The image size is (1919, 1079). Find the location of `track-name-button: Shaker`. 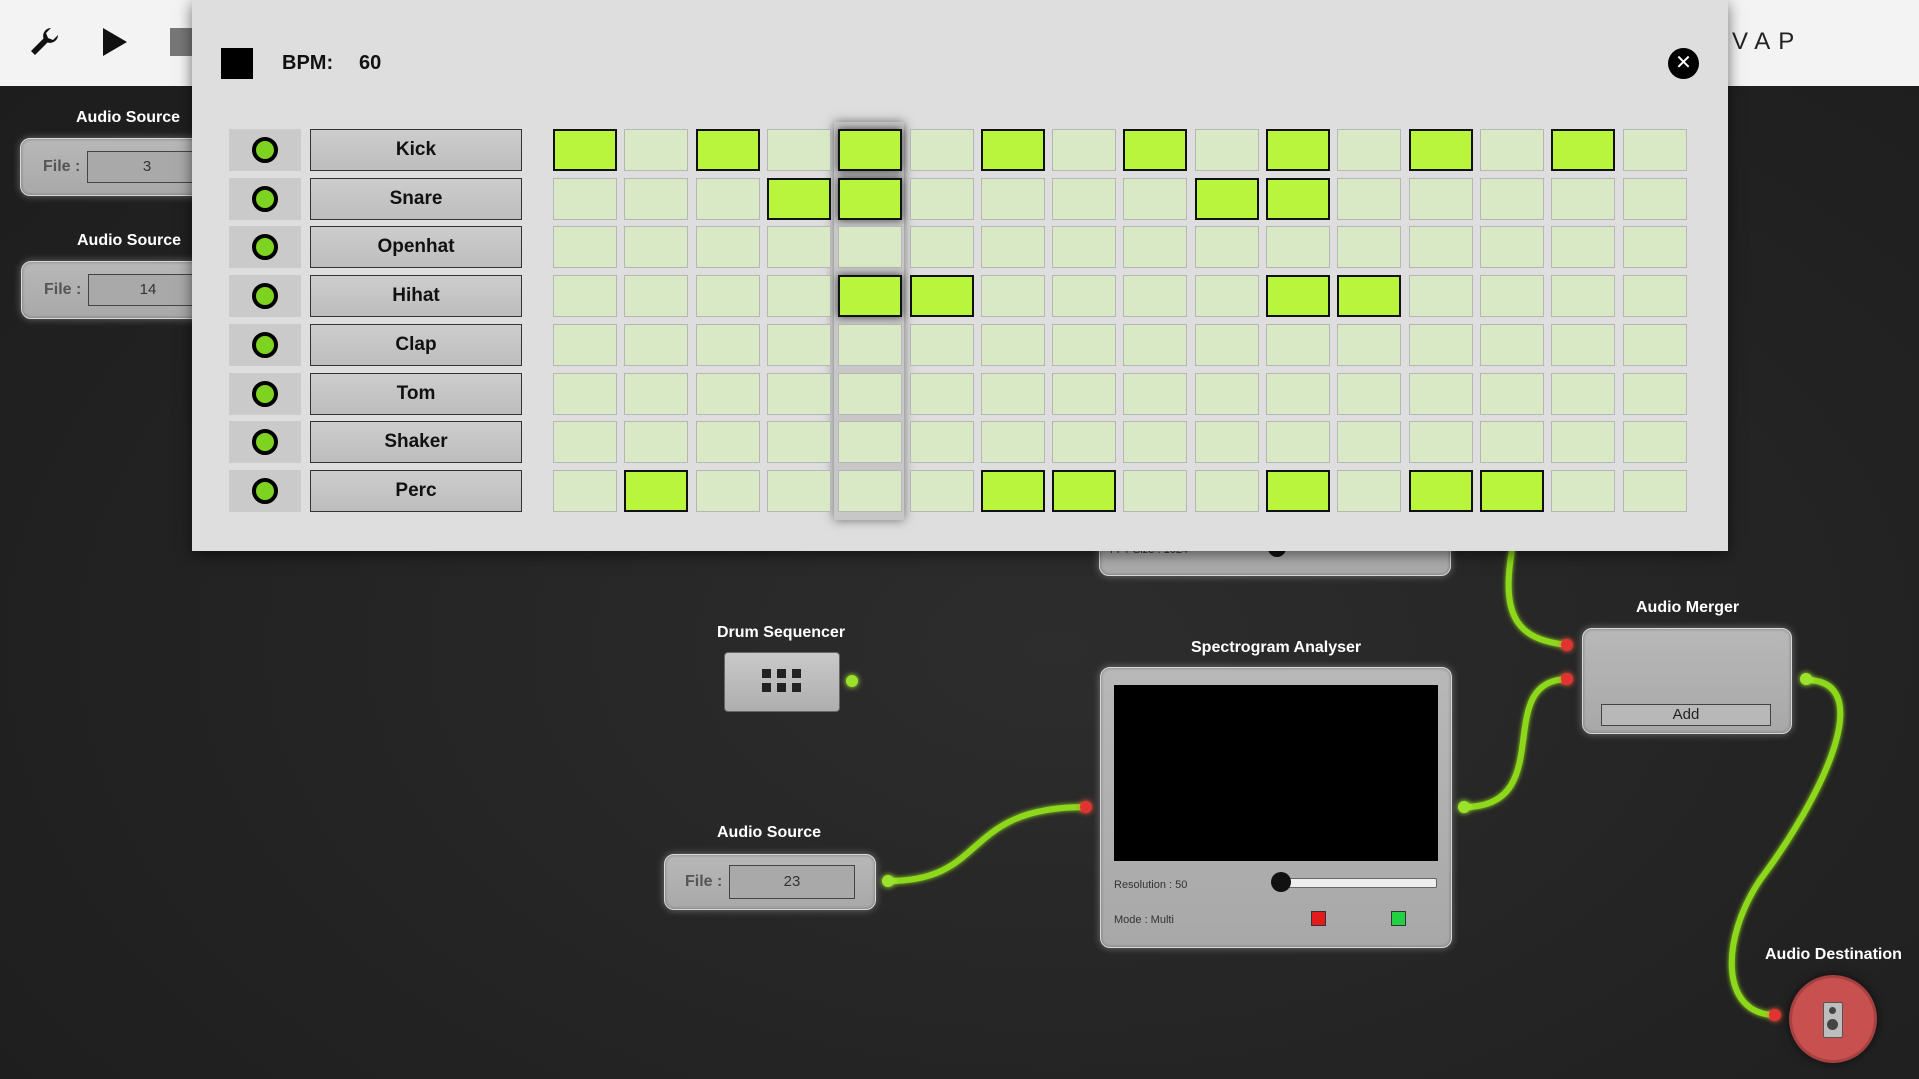

track-name-button: Shaker is located at coordinates (416, 442).